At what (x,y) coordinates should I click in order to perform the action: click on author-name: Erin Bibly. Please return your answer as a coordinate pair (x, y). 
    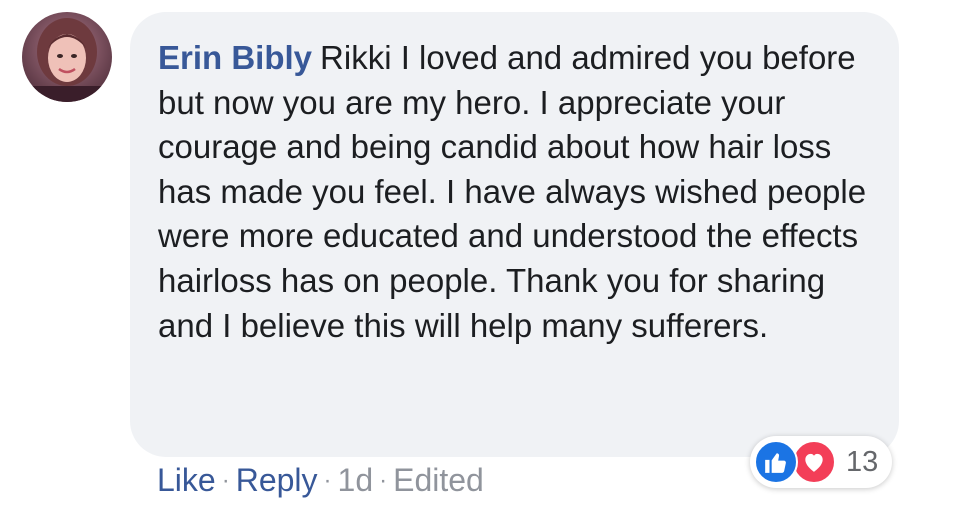
    Looking at the image, I should click on (235, 57).